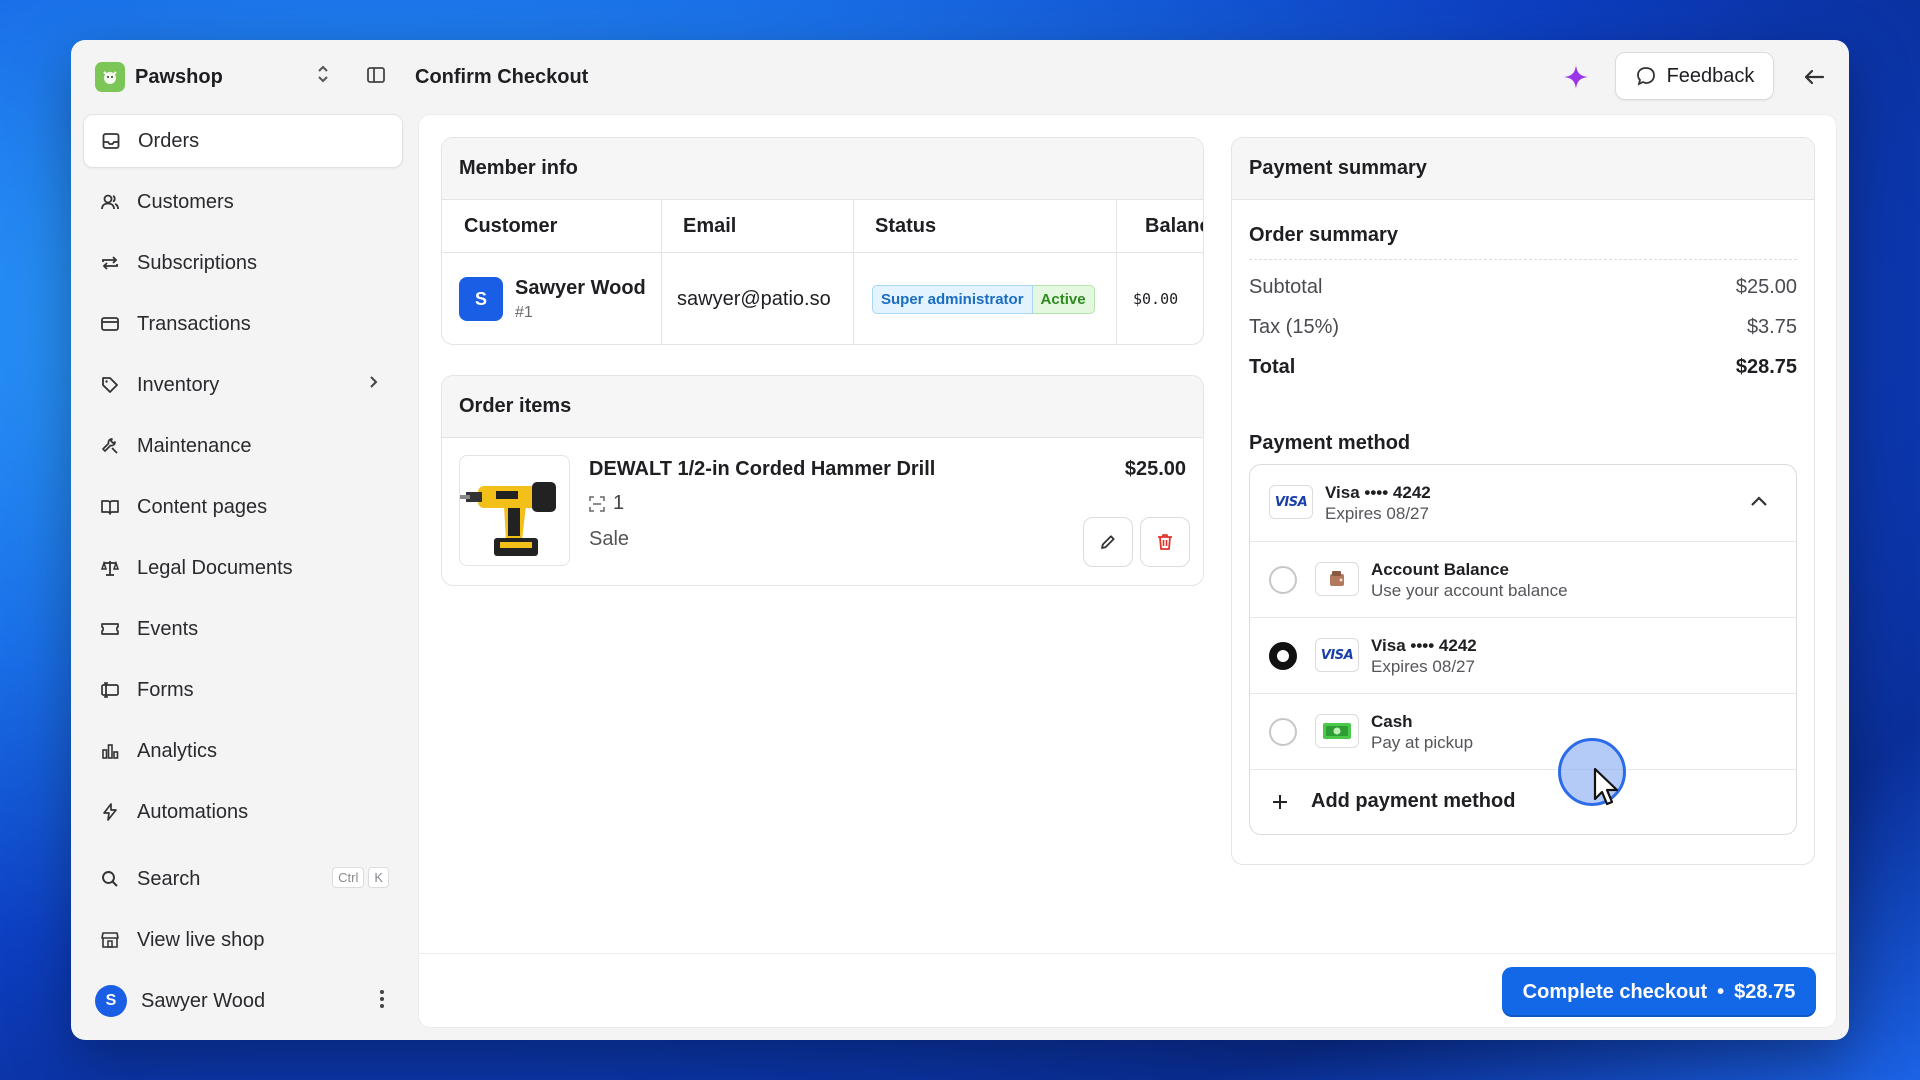 The height and width of the screenshot is (1080, 1920). I want to click on ai-sparkle-icon, so click(1576, 77).